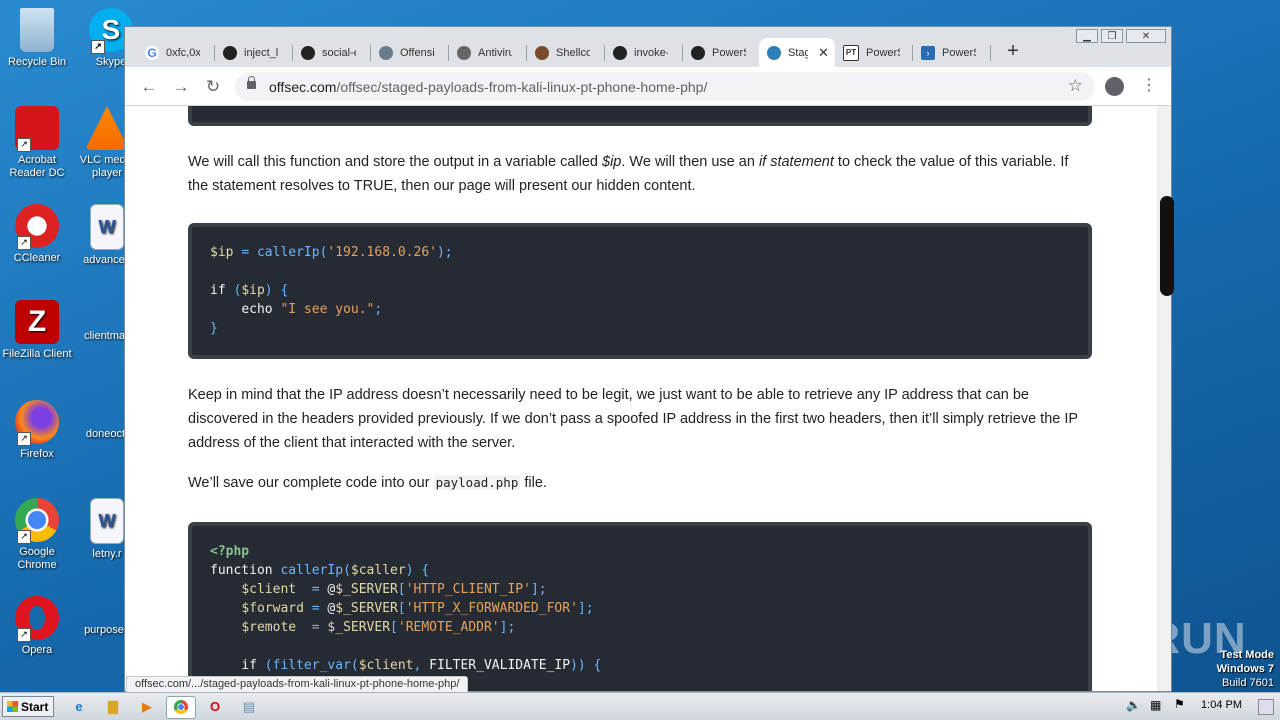 The height and width of the screenshot is (720, 1280). I want to click on pt-icon: PT, so click(851, 52).